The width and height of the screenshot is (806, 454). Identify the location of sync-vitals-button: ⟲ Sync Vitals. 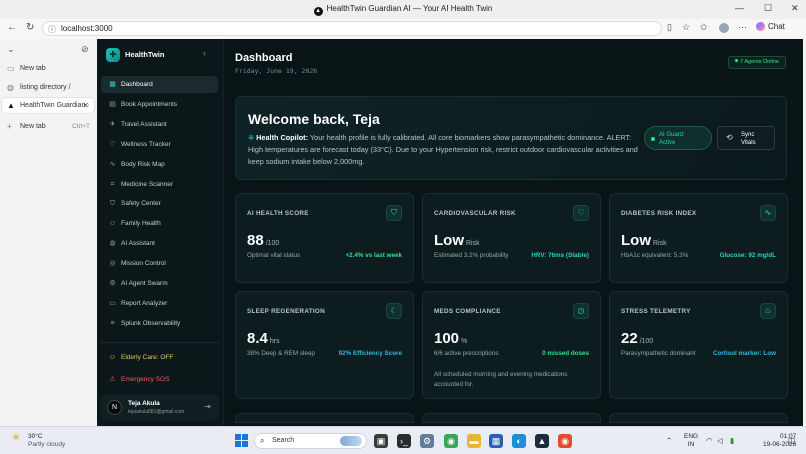
(746, 138).